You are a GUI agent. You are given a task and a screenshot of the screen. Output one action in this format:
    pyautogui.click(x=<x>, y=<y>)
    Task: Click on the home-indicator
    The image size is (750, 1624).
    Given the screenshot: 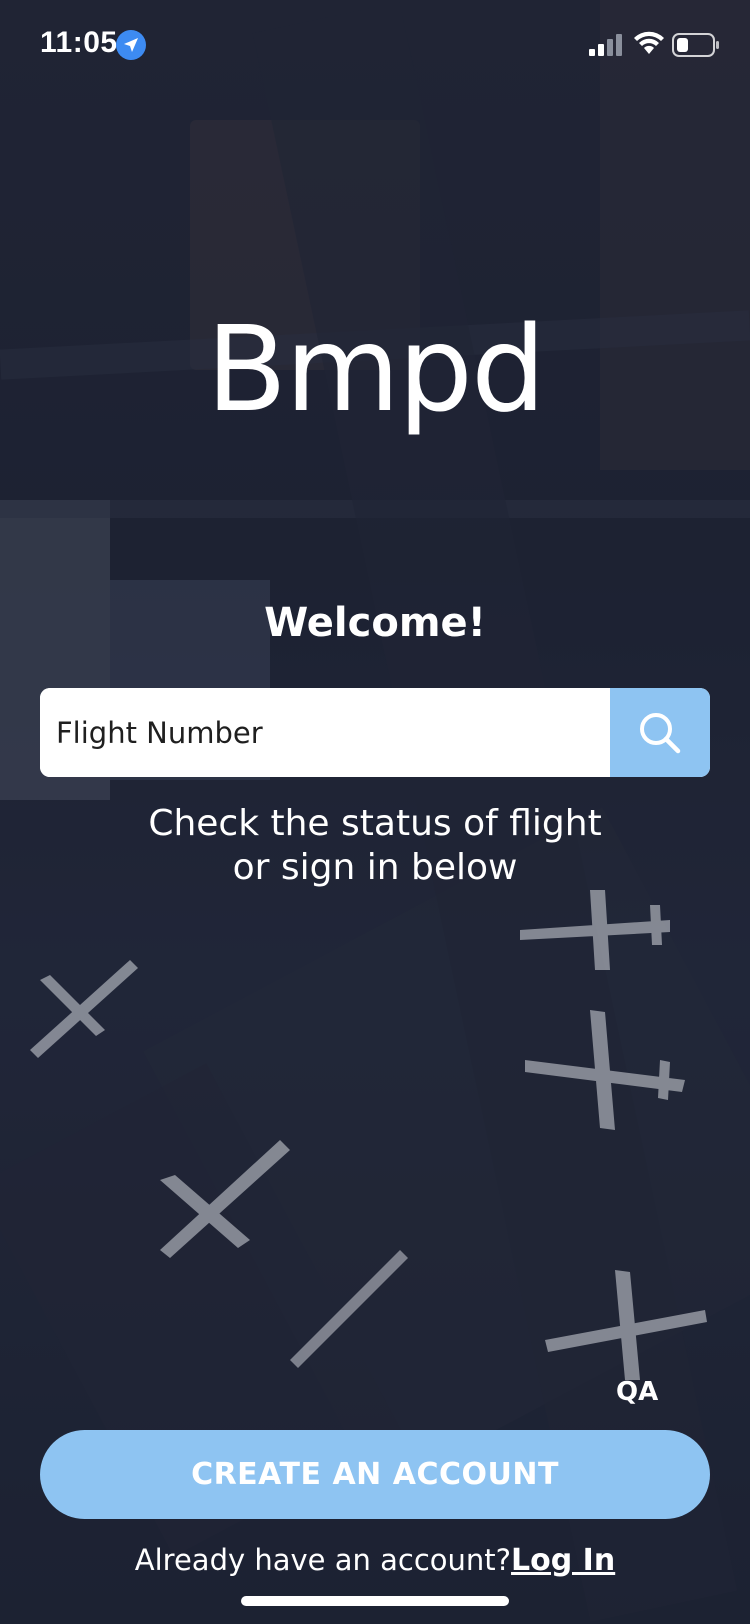 What is the action you would take?
    pyautogui.click(x=375, y=1601)
    